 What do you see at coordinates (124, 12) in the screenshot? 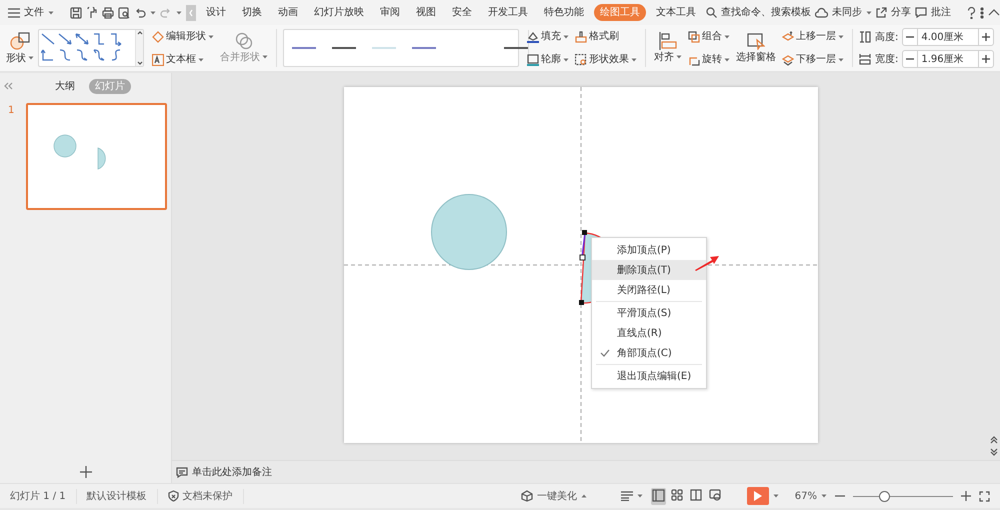
I see `preview-icon` at bounding box center [124, 12].